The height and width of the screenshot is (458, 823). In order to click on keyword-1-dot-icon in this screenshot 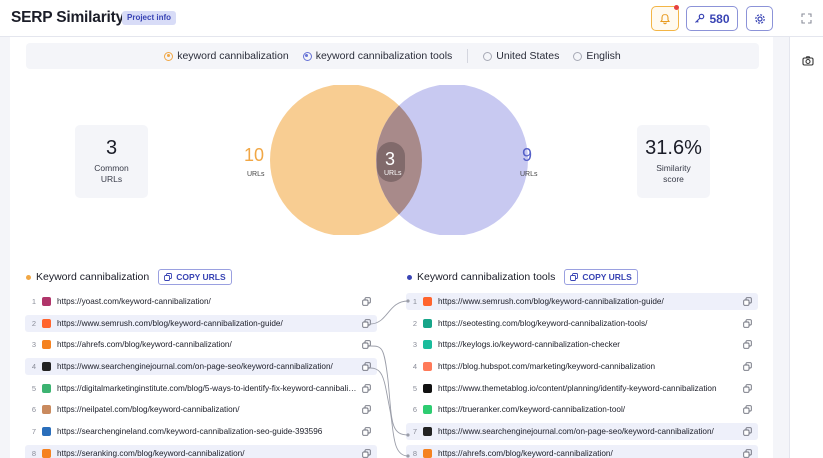, I will do `click(169, 56)`.